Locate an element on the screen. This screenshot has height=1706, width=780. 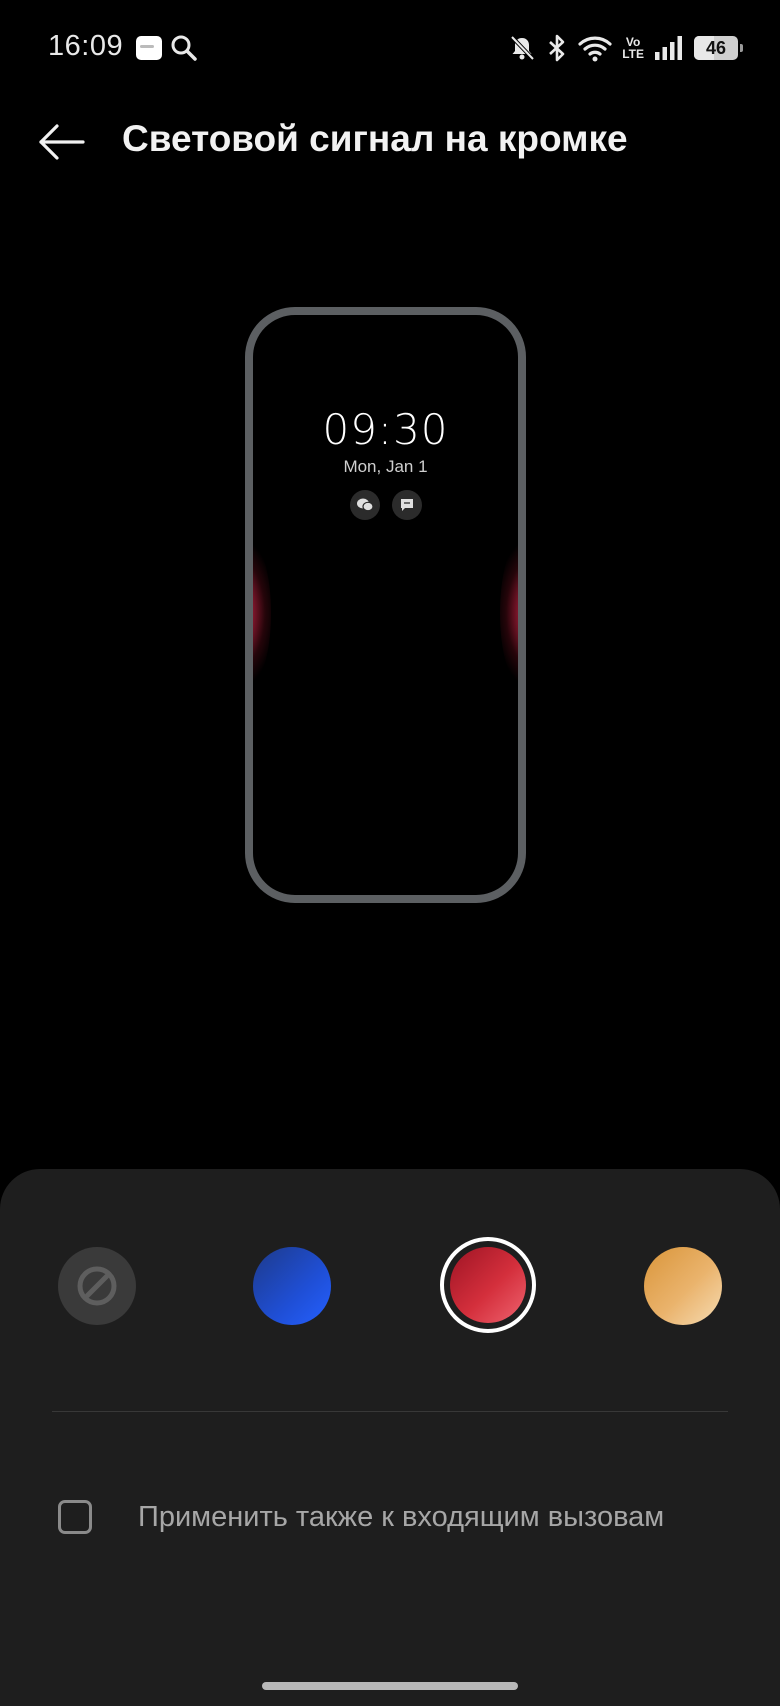
realme-app-icon is located at coordinates (149, 48).